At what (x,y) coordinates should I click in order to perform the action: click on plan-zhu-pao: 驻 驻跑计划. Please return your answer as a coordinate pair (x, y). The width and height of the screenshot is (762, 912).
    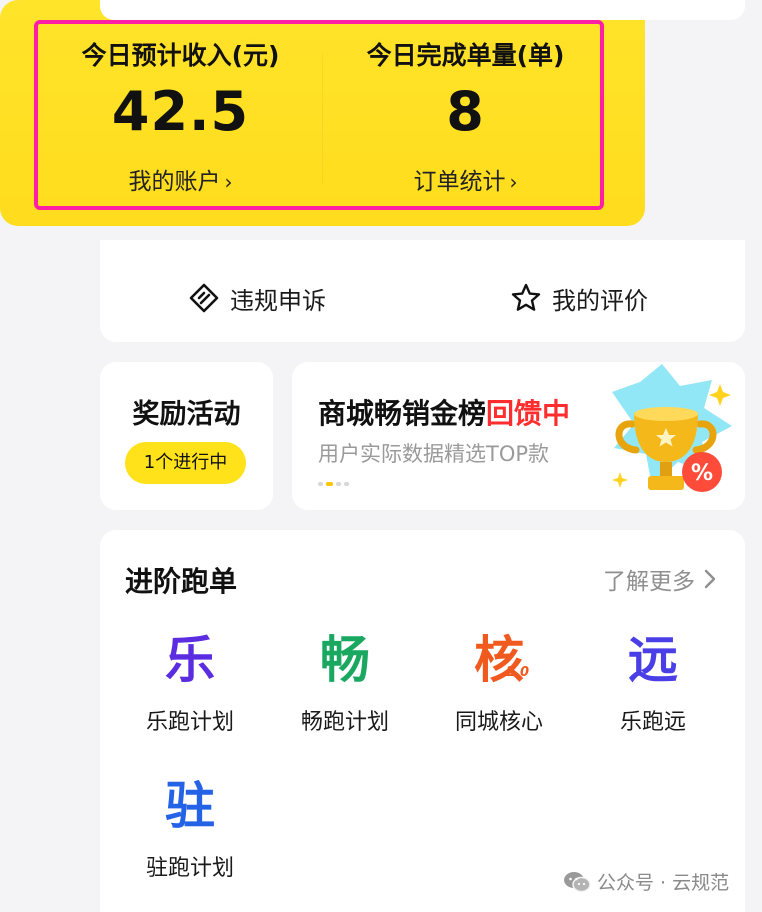
    Looking at the image, I should click on (190, 829).